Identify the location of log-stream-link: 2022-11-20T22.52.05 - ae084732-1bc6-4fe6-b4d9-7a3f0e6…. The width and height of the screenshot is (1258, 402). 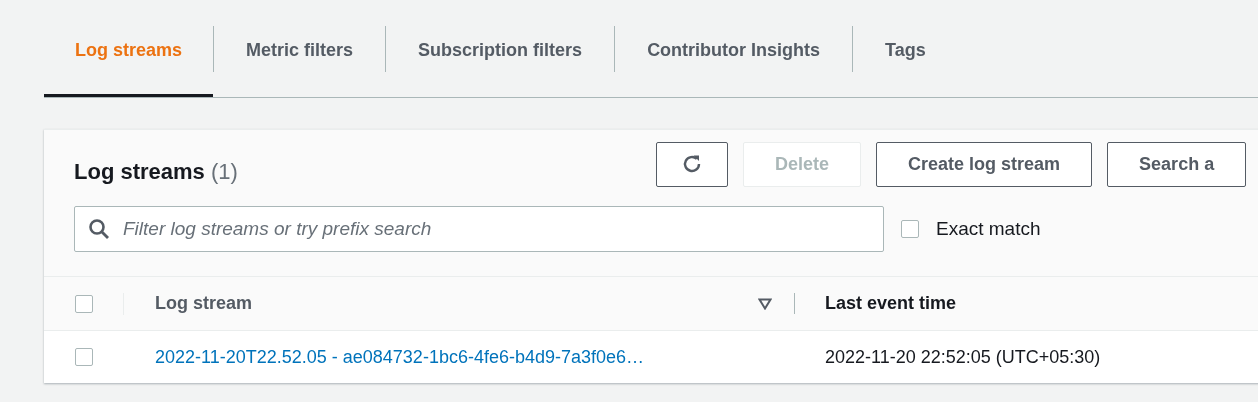
(400, 357).